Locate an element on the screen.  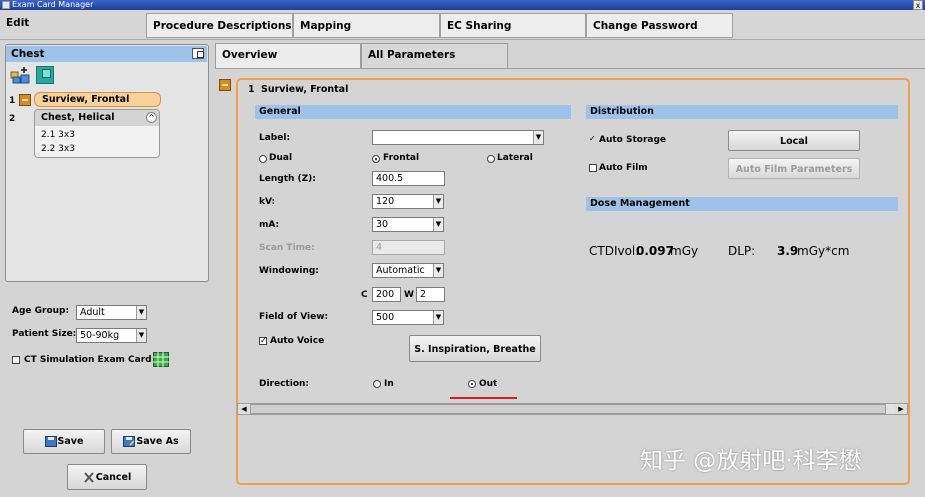
ma-select: 30 ▼ is located at coordinates (408, 224).